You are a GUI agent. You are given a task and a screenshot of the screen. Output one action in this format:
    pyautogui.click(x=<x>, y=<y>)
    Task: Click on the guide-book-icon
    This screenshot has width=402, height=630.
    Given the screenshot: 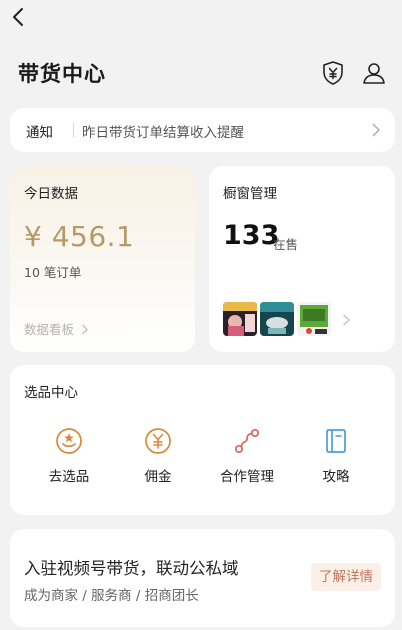 What is the action you would take?
    pyautogui.click(x=336, y=441)
    